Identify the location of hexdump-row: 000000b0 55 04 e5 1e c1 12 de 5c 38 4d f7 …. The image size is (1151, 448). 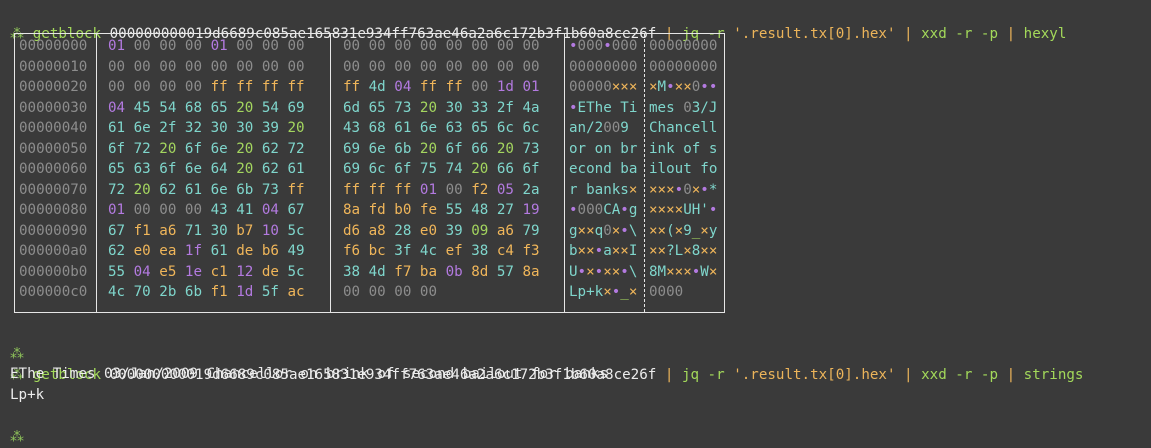
(369, 272).